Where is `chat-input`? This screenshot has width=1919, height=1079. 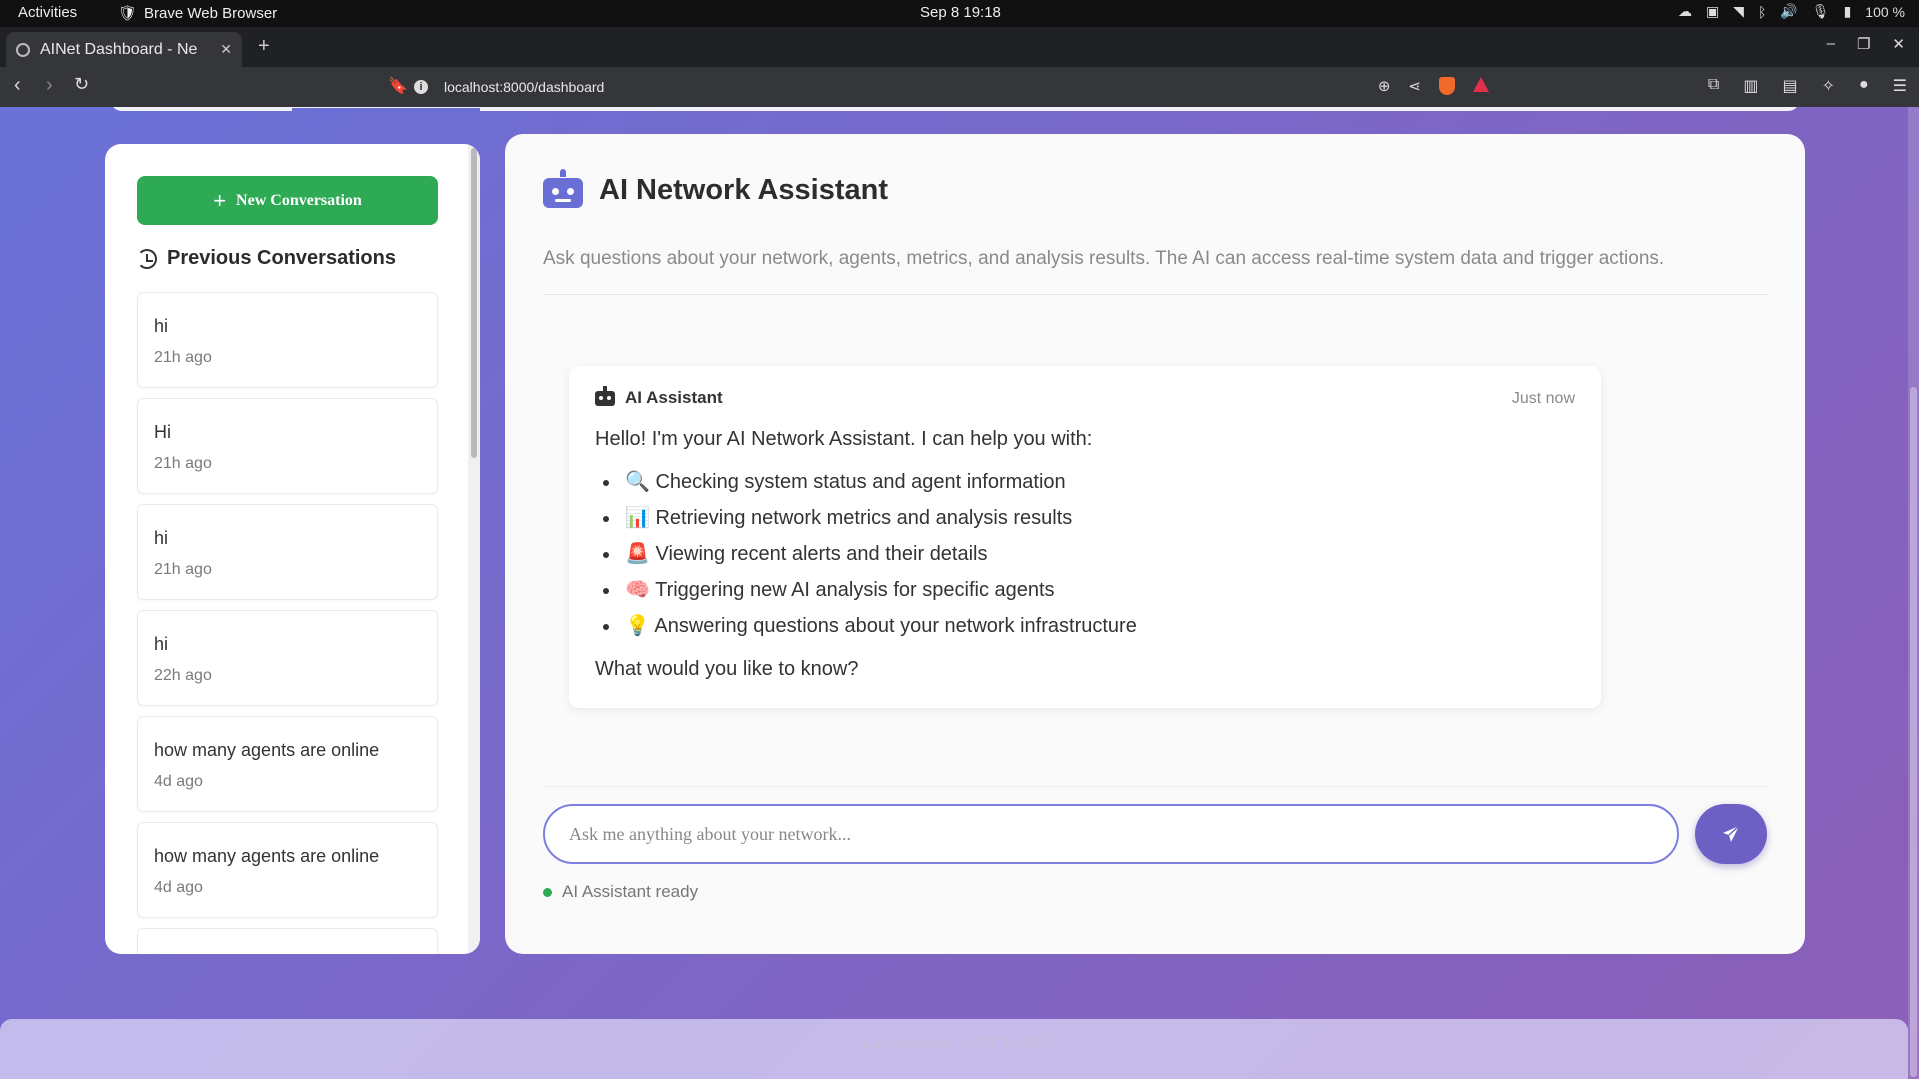
chat-input is located at coordinates (1111, 834).